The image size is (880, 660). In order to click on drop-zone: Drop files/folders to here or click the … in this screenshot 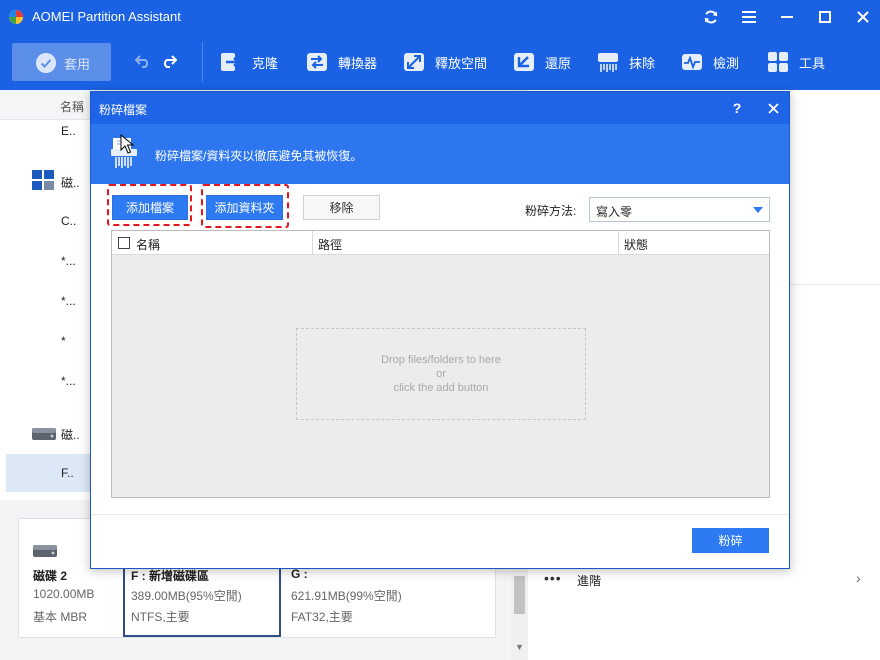, I will do `click(441, 374)`.